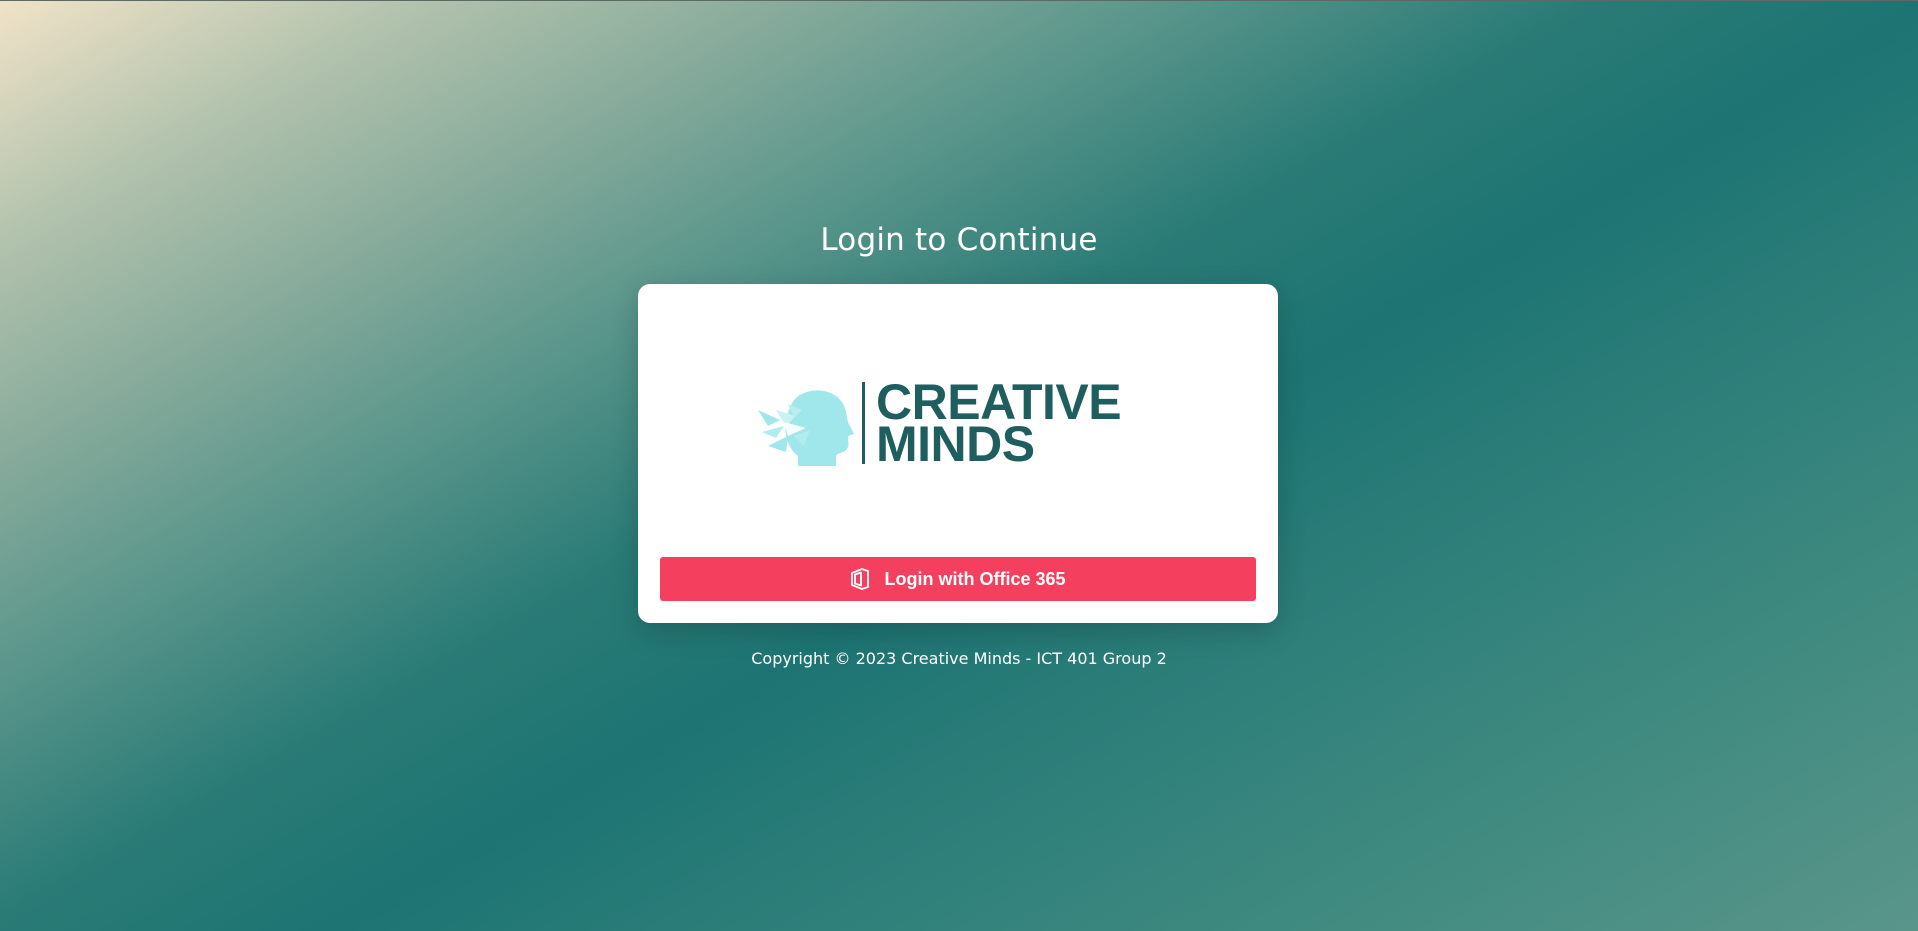 The image size is (1918, 931). What do you see at coordinates (955, 444) in the screenshot?
I see `logo-text-line2: MINDS` at bounding box center [955, 444].